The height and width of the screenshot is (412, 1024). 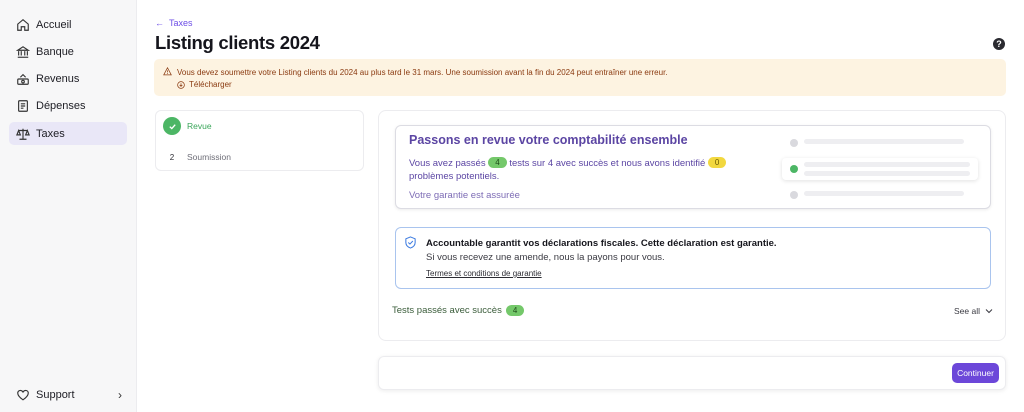 I want to click on shield-check-icon, so click(x=410, y=242).